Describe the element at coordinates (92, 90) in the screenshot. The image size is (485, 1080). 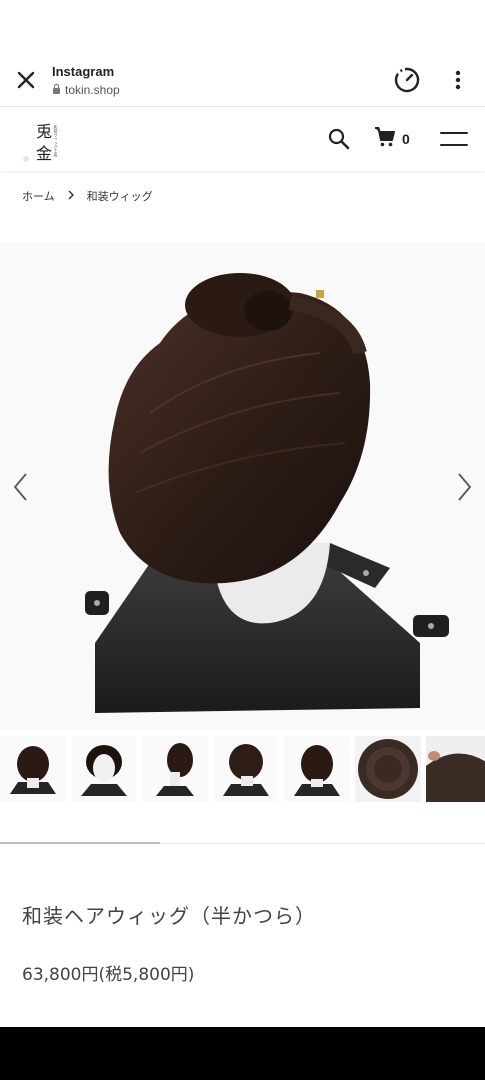
I see `url-text: tokin.shop` at that location.